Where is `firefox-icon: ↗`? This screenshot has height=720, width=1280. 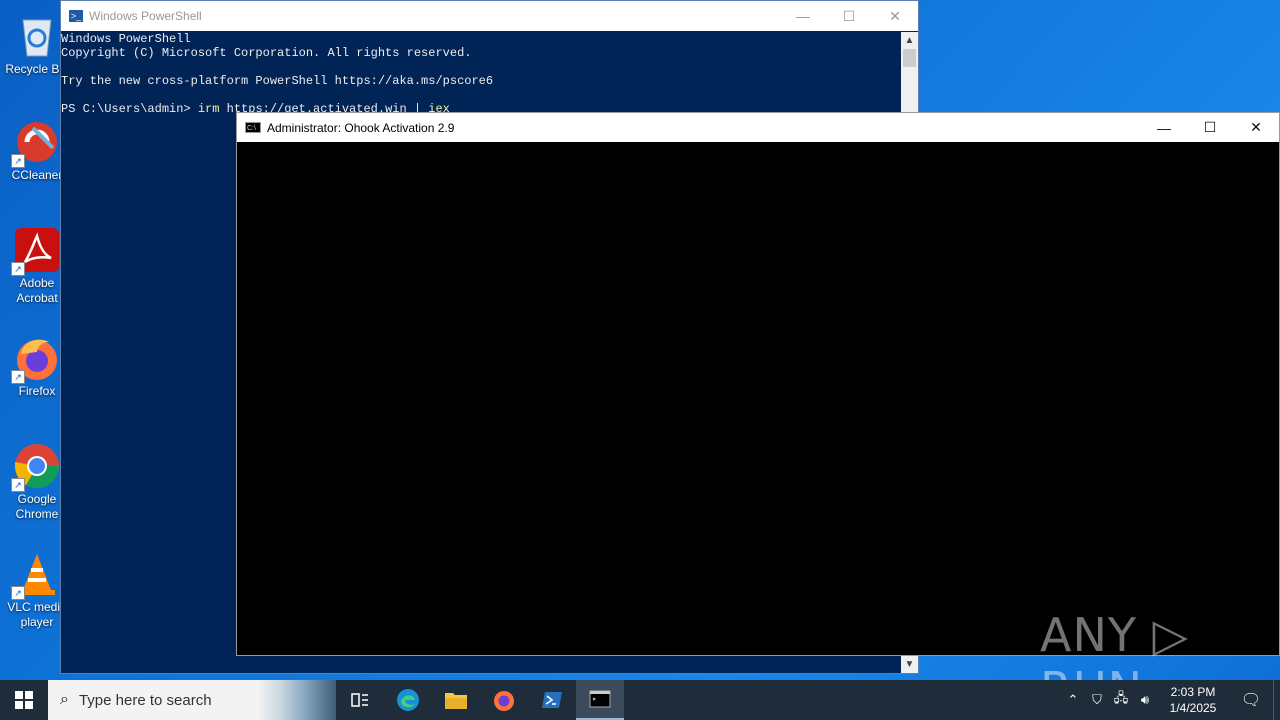
firefox-icon: ↗ is located at coordinates (36, 359).